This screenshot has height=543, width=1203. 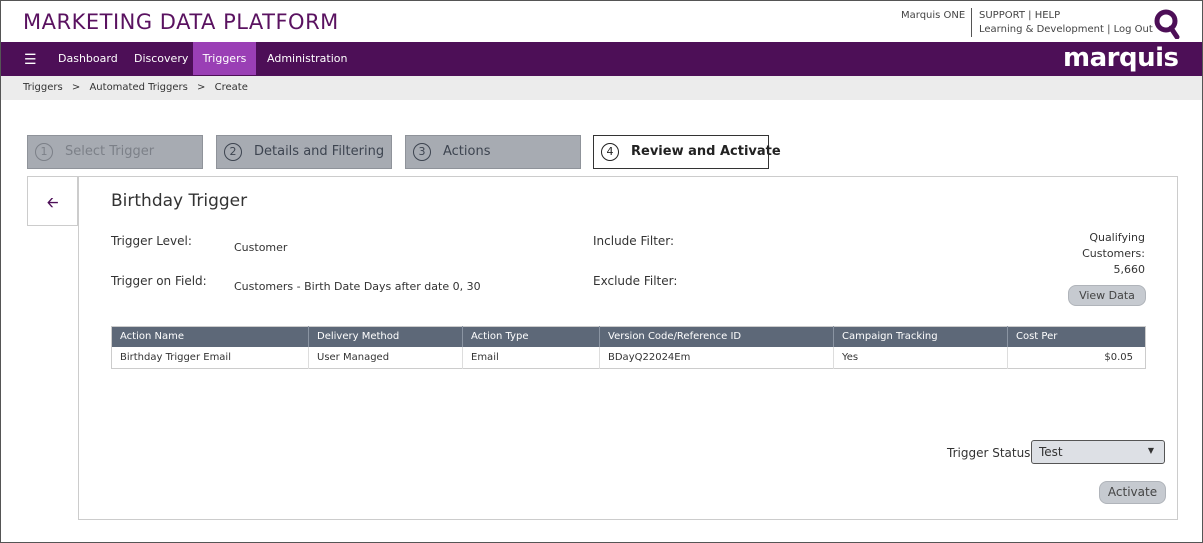 I want to click on learning-logout-links: Learning & Development | Log Out, so click(x=1066, y=29).